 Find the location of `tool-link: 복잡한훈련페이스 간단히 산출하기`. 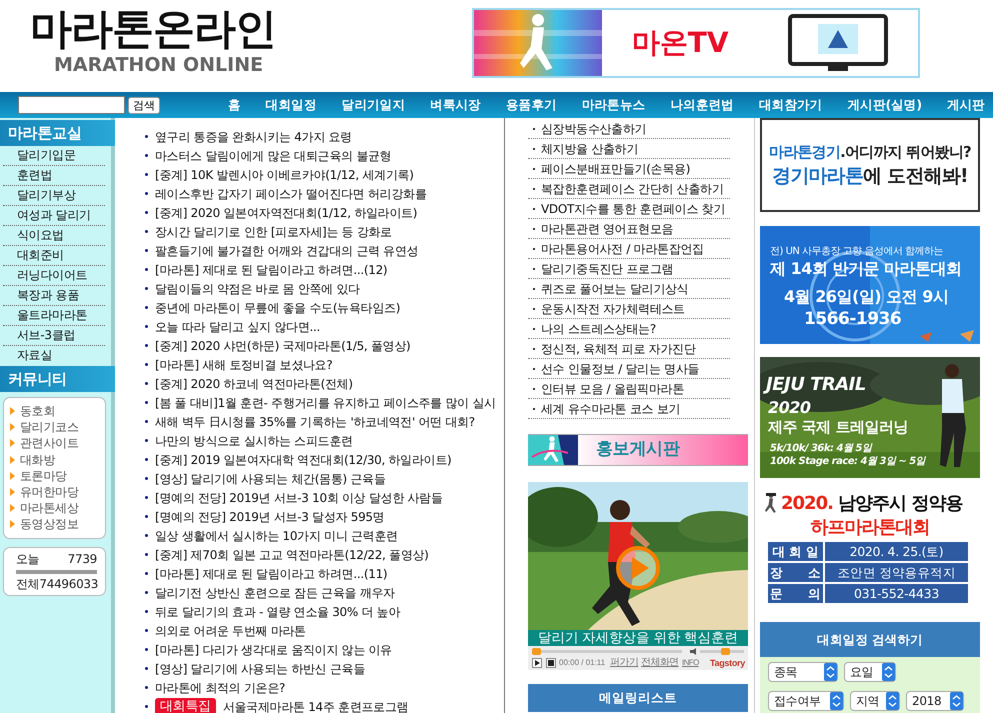

tool-link: 복잡한훈련페이스 간단히 산출하기 is located at coordinates (632, 189).